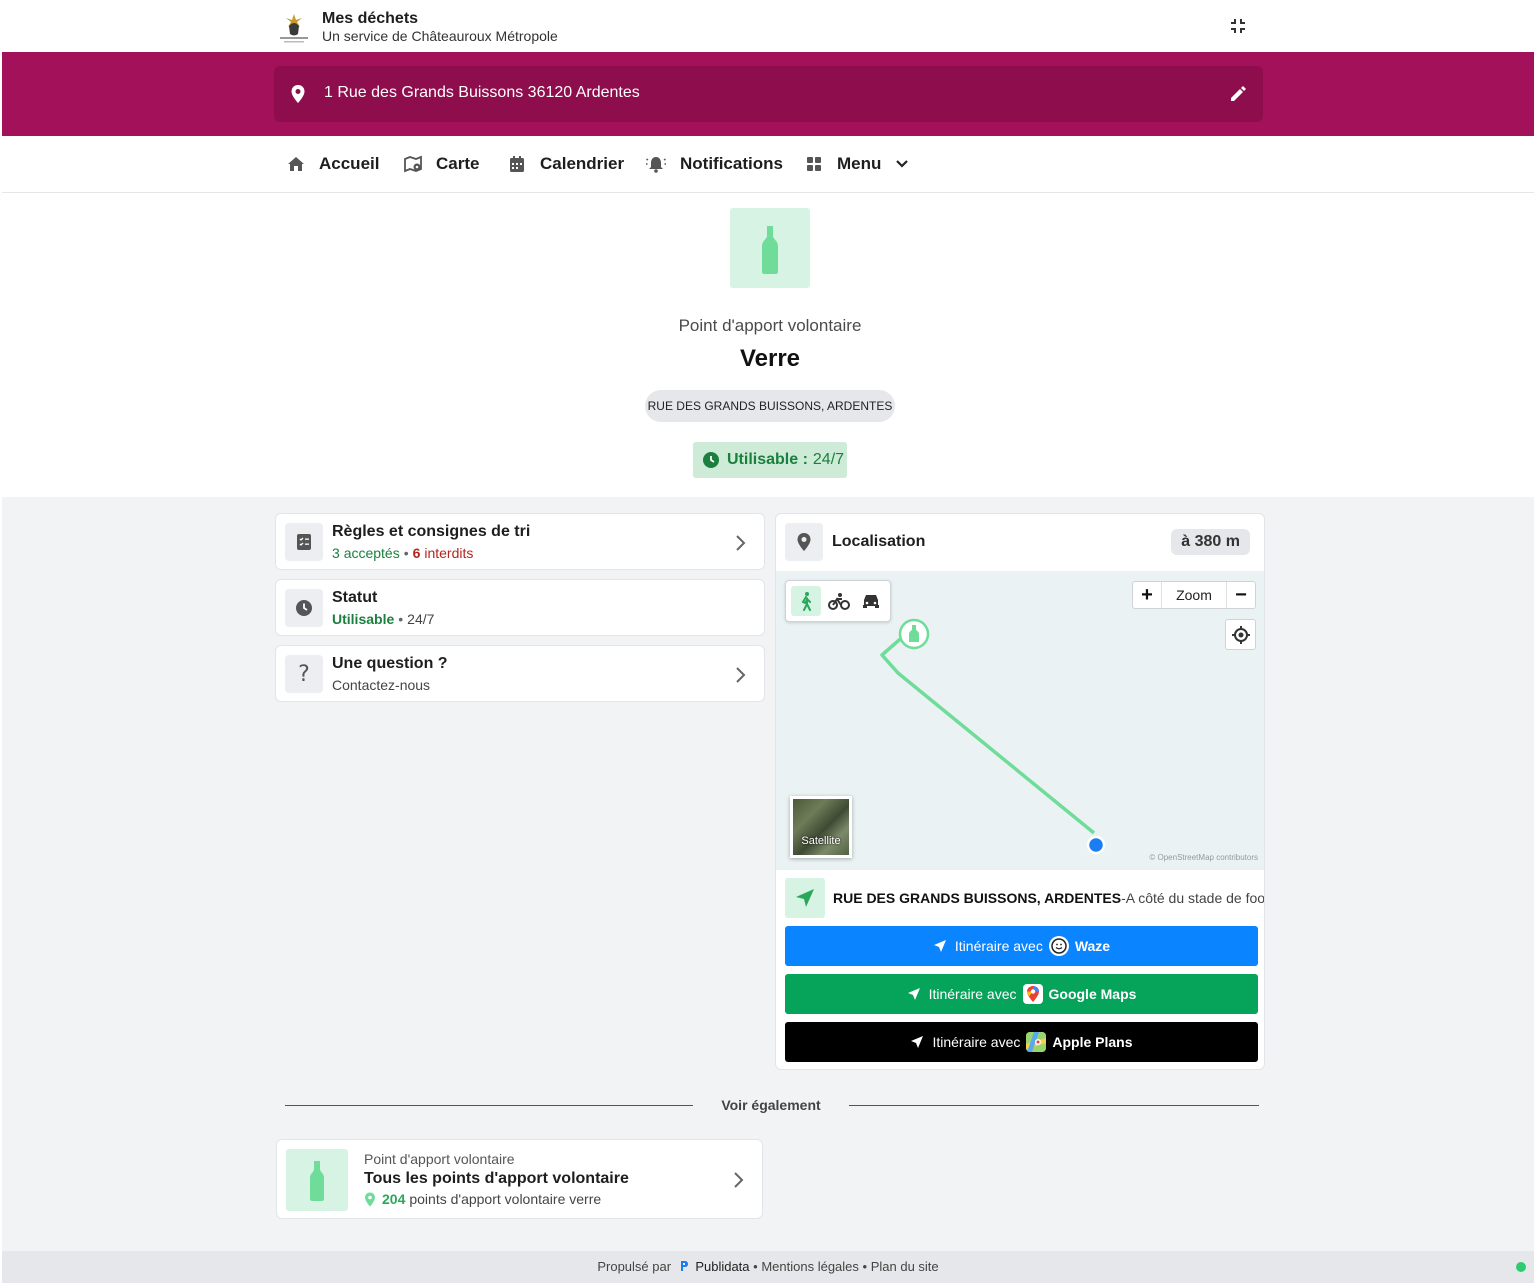 The image size is (1536, 1283). Describe the element at coordinates (1238, 94) in the screenshot. I see `edit-pencil-icon` at that location.